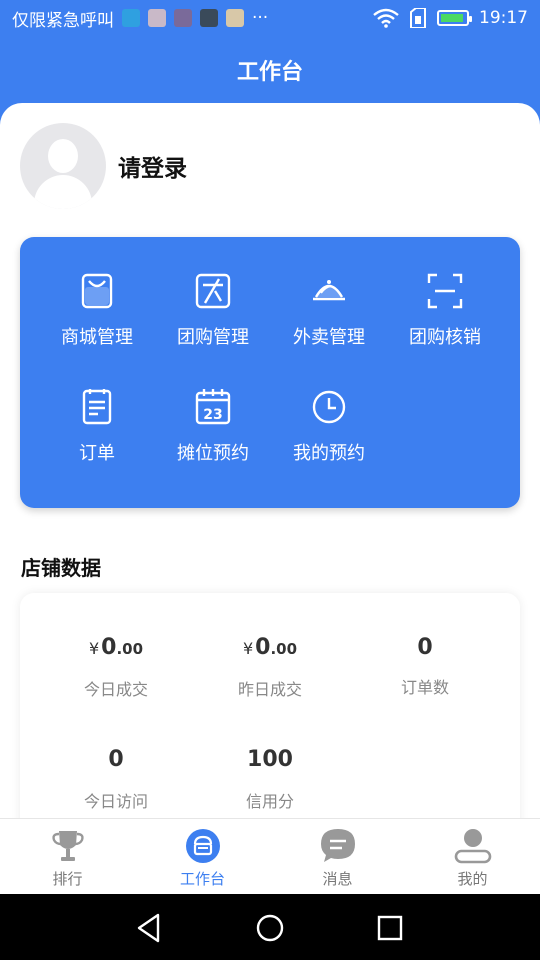 This screenshot has width=540, height=960. I want to click on bottom-tab-bar: 排行 工作台 消息 我的, so click(270, 856).